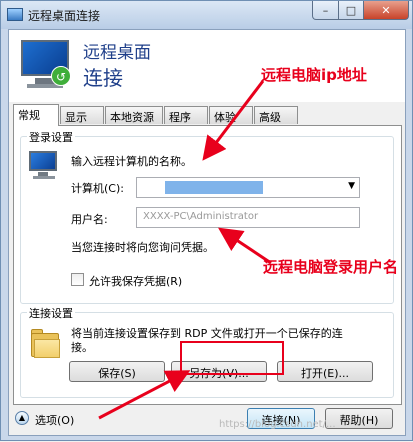 The height and width of the screenshot is (442, 413). I want to click on maximize-button: □, so click(351, 10).